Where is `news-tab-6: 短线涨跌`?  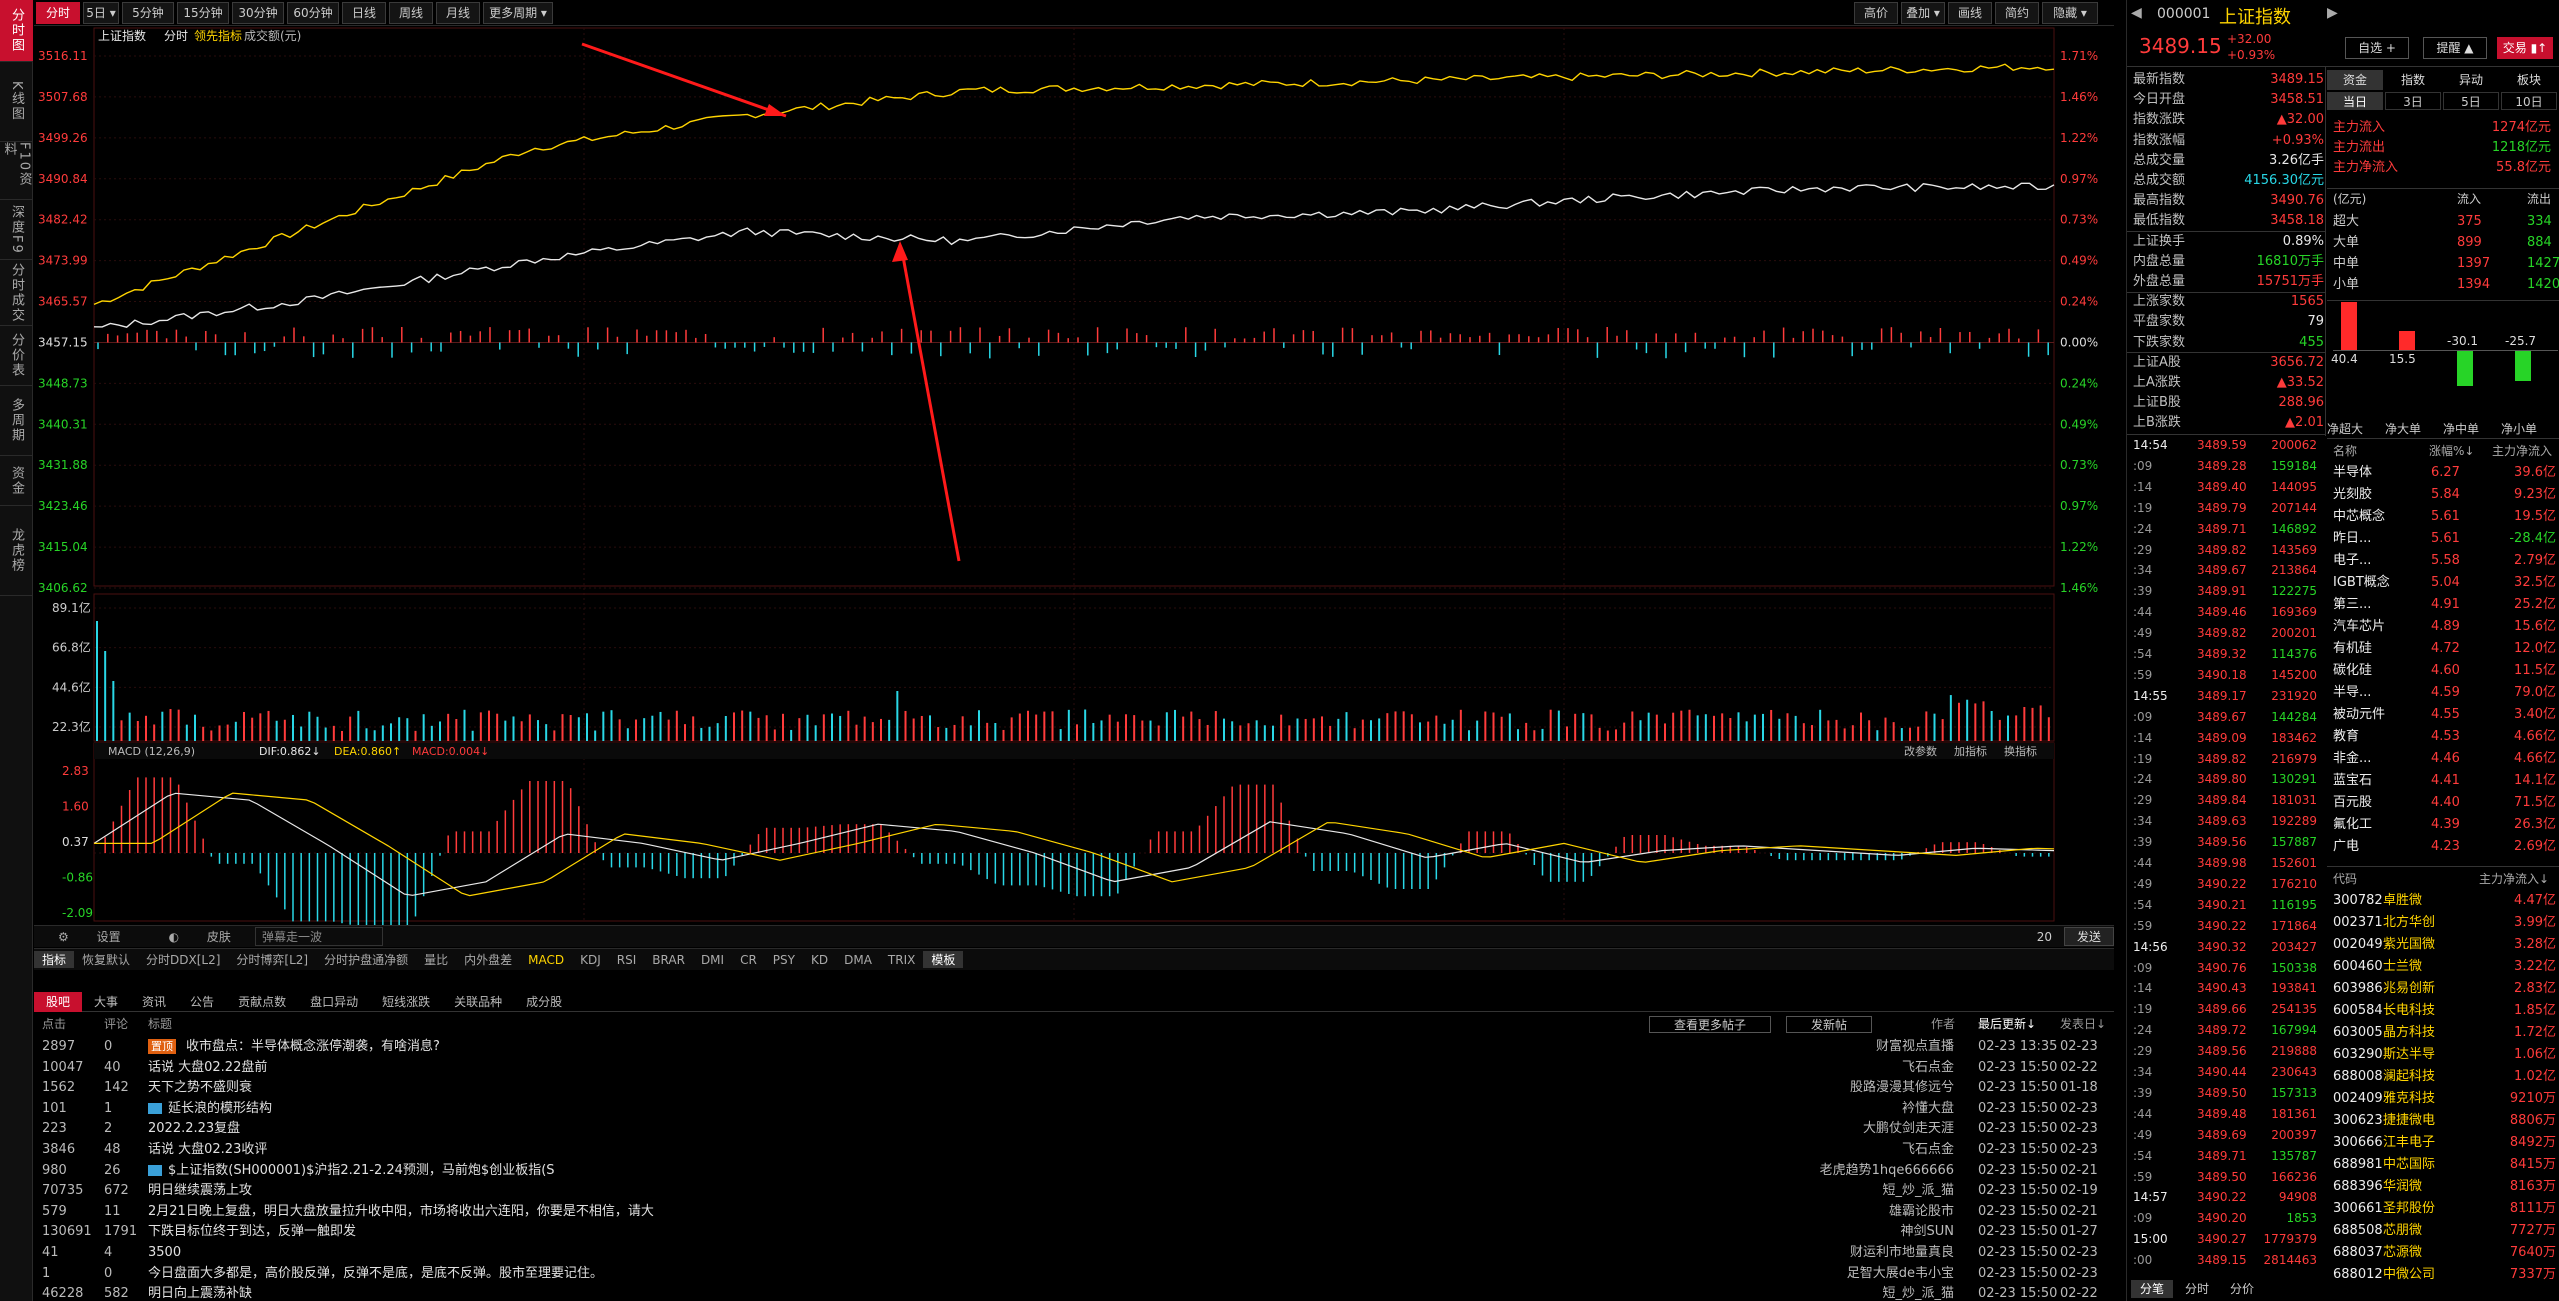
news-tab-6: 短线涨跌 is located at coordinates (406, 1002).